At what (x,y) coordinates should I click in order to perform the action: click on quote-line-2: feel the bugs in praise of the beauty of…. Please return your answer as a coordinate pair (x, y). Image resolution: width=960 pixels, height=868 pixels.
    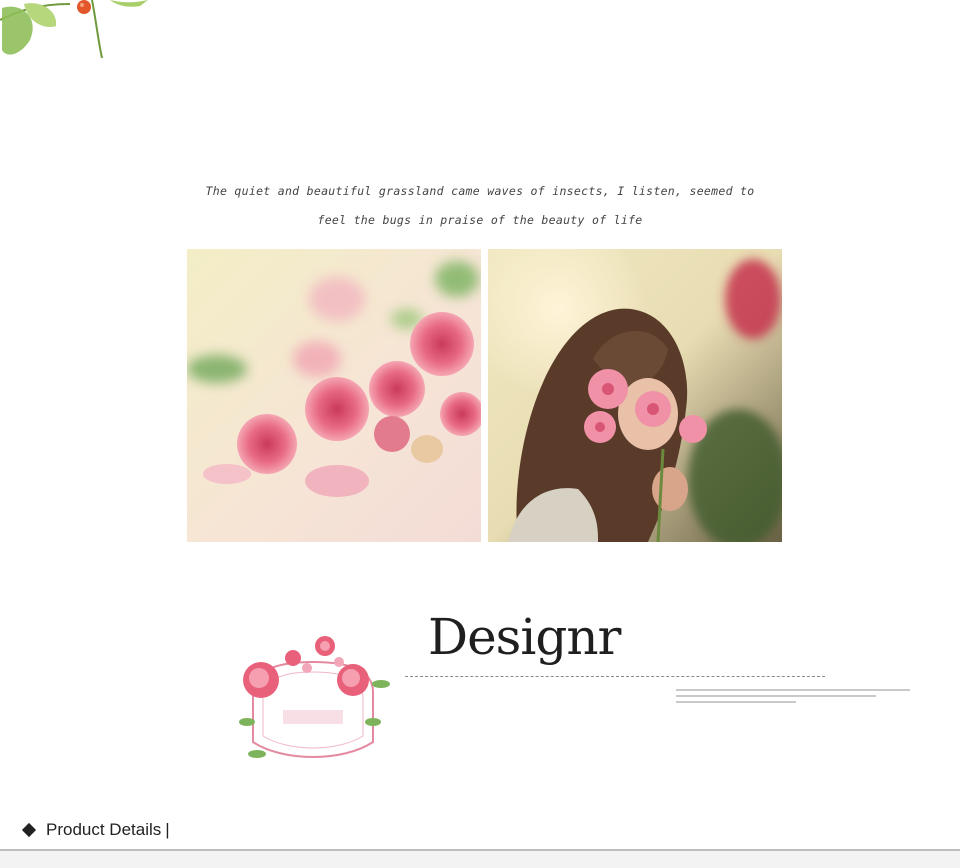
    Looking at the image, I should click on (480, 220).